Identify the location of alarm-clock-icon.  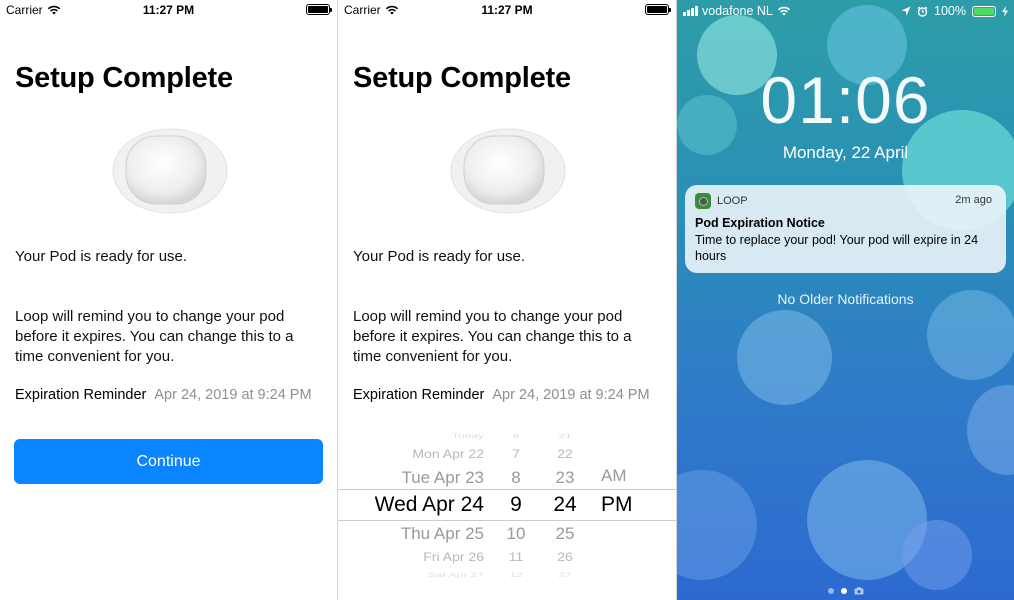
(922, 11).